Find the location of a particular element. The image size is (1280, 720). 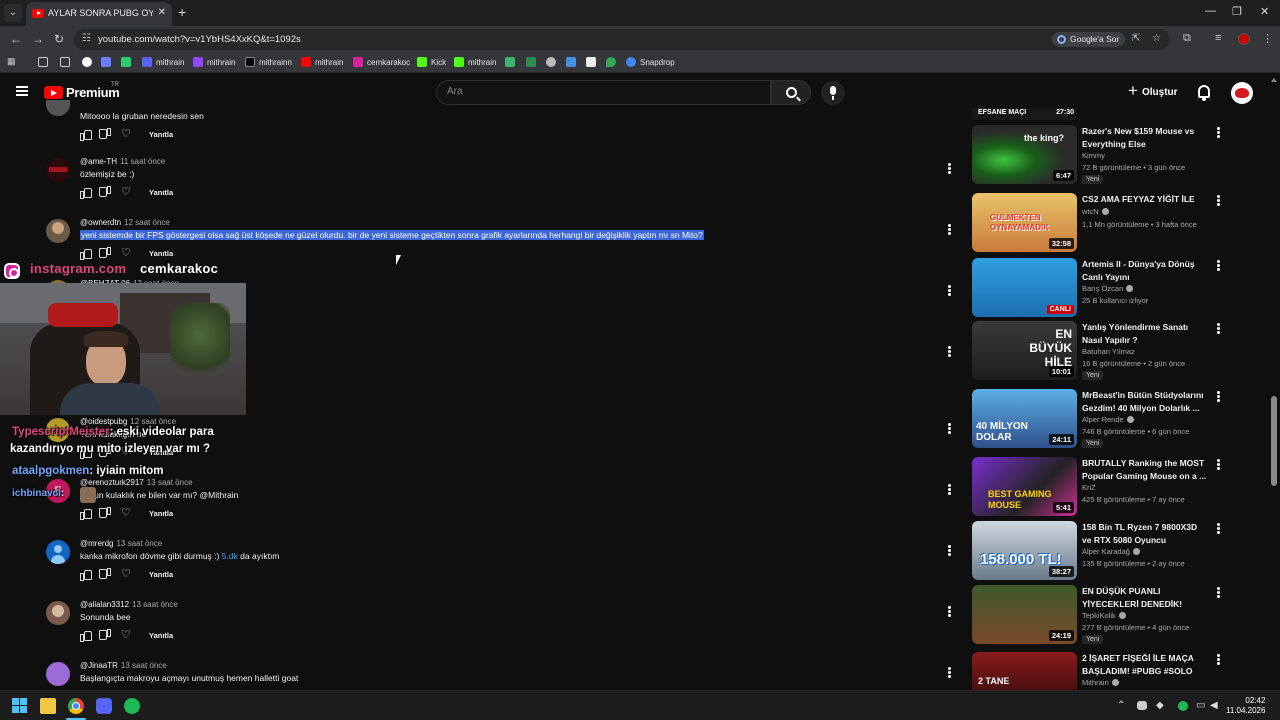

search-input is located at coordinates (597, 91).